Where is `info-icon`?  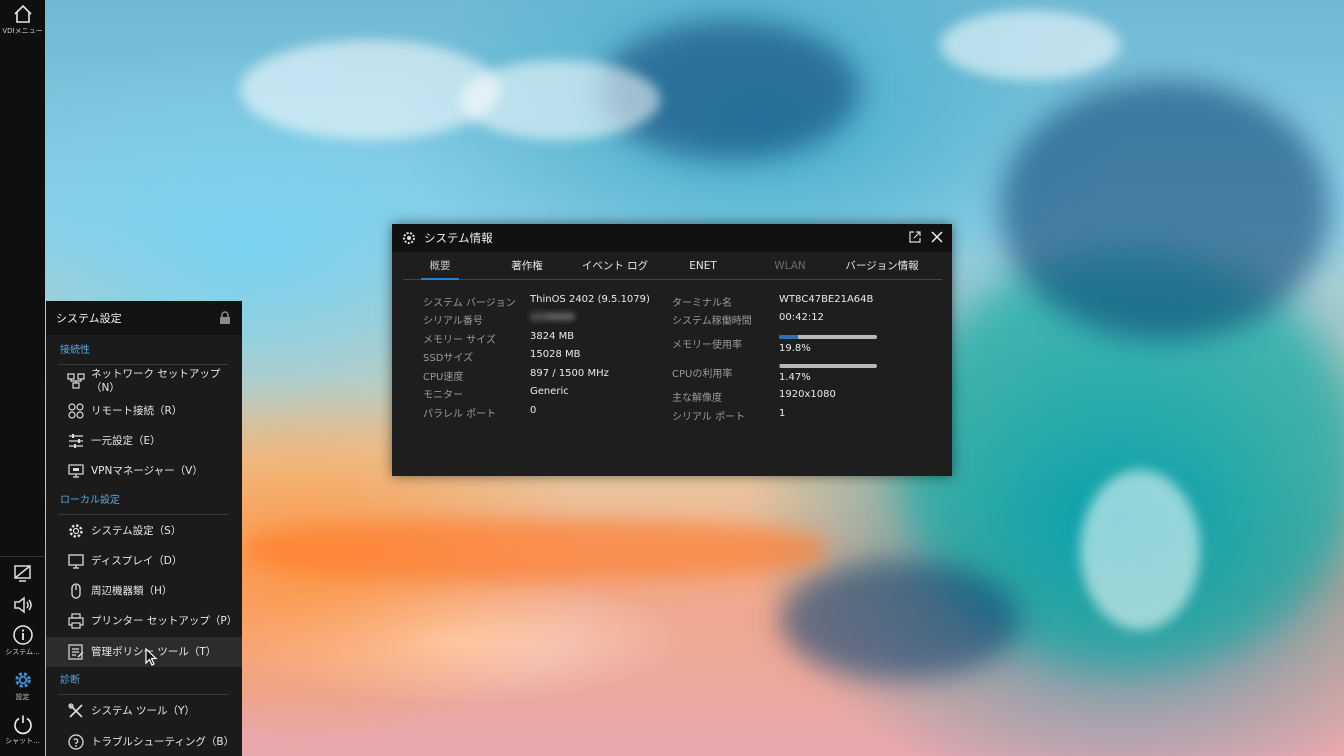 info-icon is located at coordinates (22, 635).